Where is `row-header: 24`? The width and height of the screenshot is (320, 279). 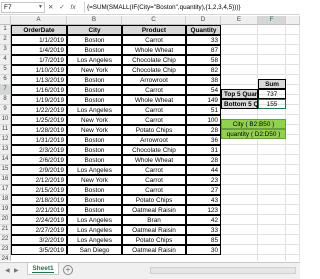
row-header: 24 is located at coordinates (5, 258).